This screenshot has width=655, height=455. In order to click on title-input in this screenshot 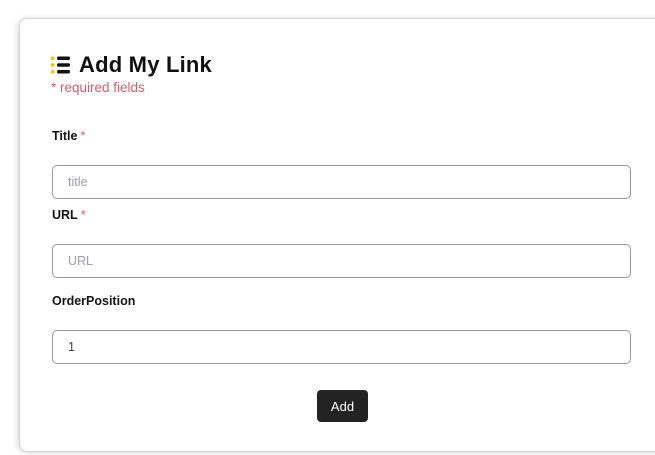, I will do `click(341, 182)`.